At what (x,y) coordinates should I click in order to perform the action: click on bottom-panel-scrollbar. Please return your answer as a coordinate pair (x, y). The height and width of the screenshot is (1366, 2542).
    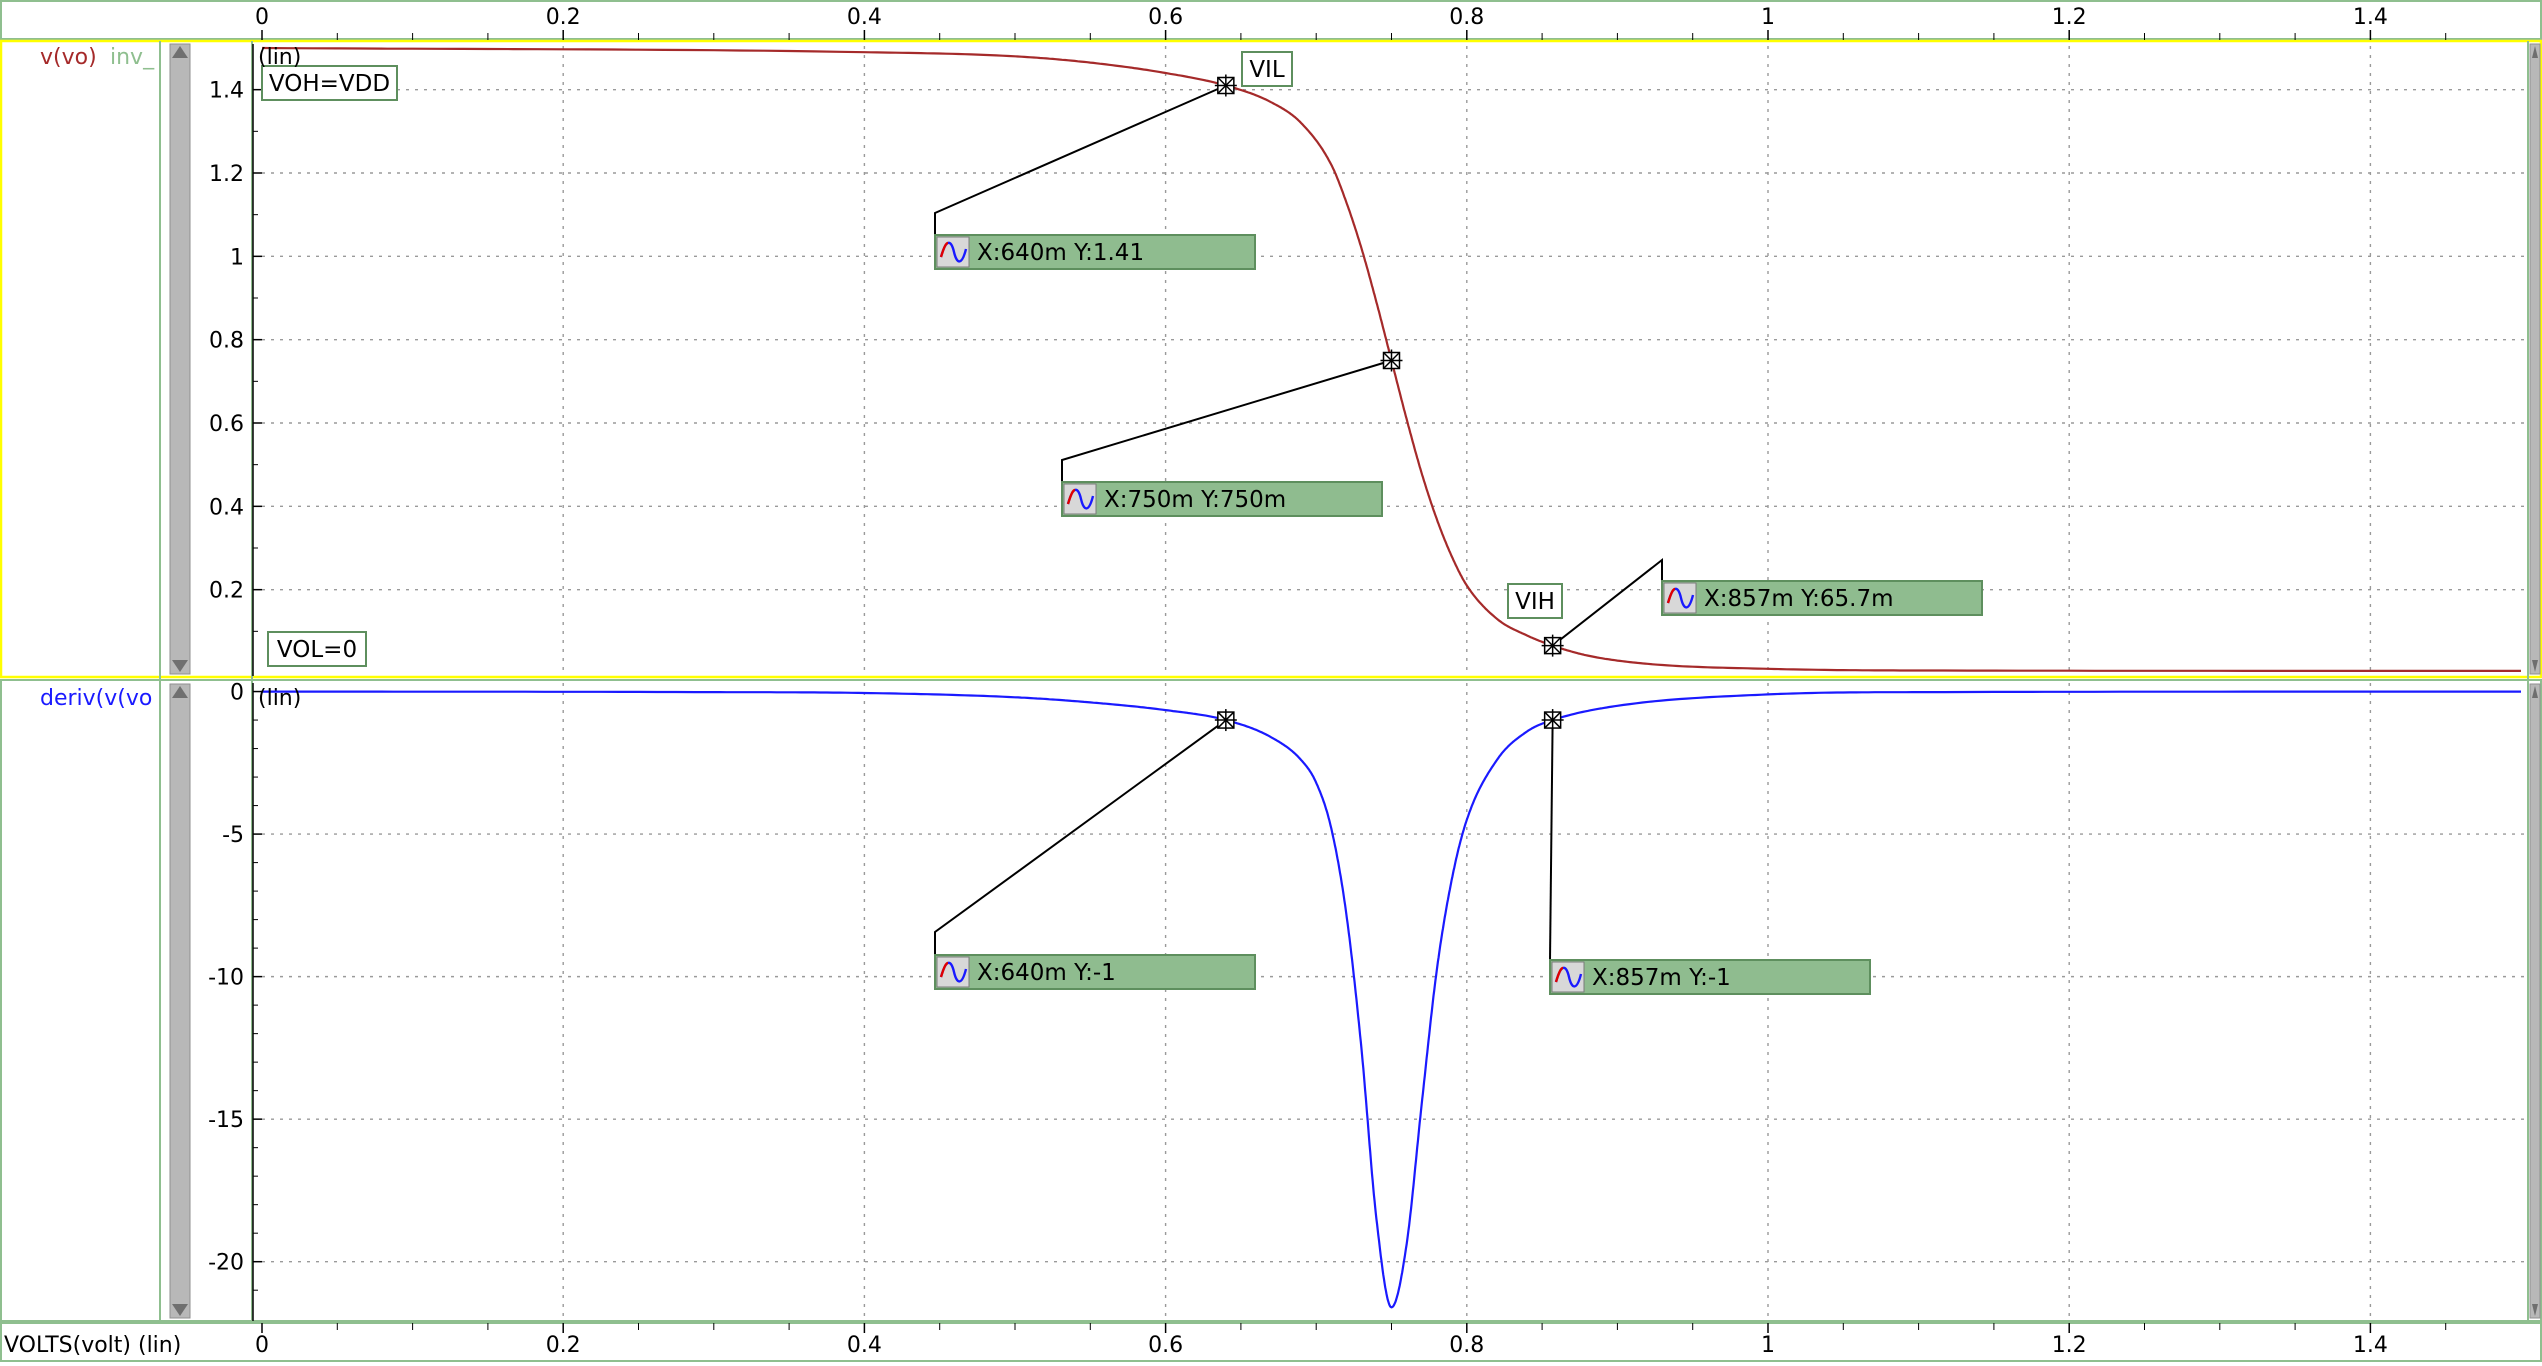
    Looking at the image, I should click on (180, 1001).